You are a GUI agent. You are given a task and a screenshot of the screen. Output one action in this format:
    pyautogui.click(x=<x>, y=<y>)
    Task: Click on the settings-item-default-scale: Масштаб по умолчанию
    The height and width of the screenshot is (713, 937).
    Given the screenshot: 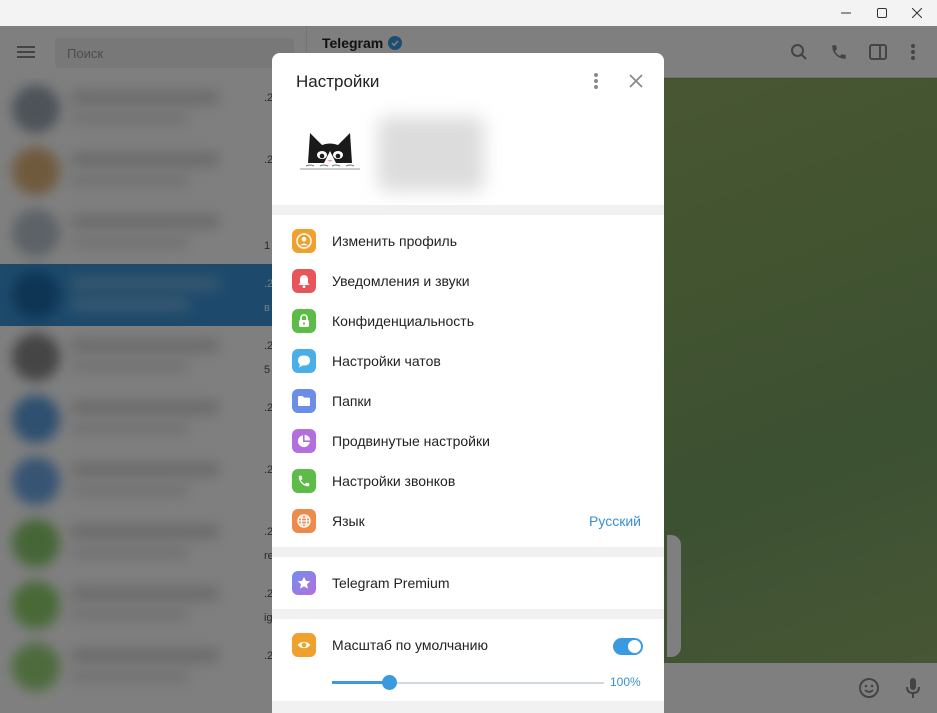 What is the action you would take?
    pyautogui.click(x=468, y=645)
    